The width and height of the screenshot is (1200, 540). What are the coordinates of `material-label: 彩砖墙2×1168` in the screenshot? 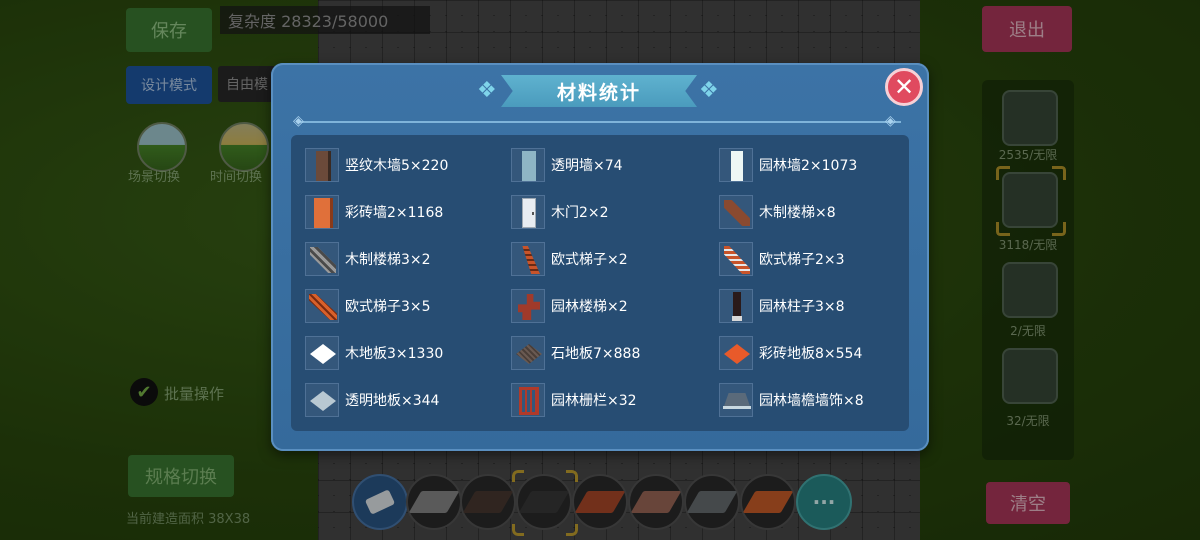 It's located at (394, 213).